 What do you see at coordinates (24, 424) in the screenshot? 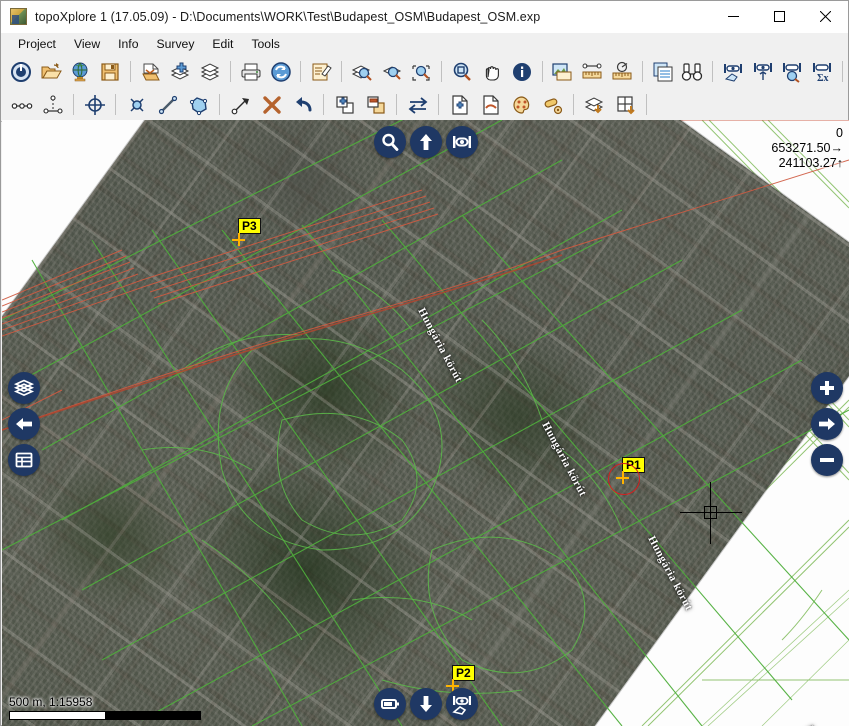
I see `map-pan-left-button` at bounding box center [24, 424].